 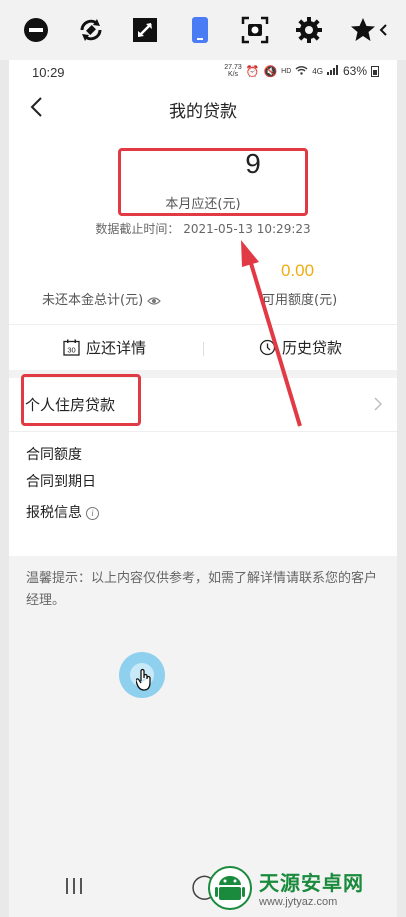 What do you see at coordinates (154, 300) in the screenshot?
I see `eye-icon` at bounding box center [154, 300].